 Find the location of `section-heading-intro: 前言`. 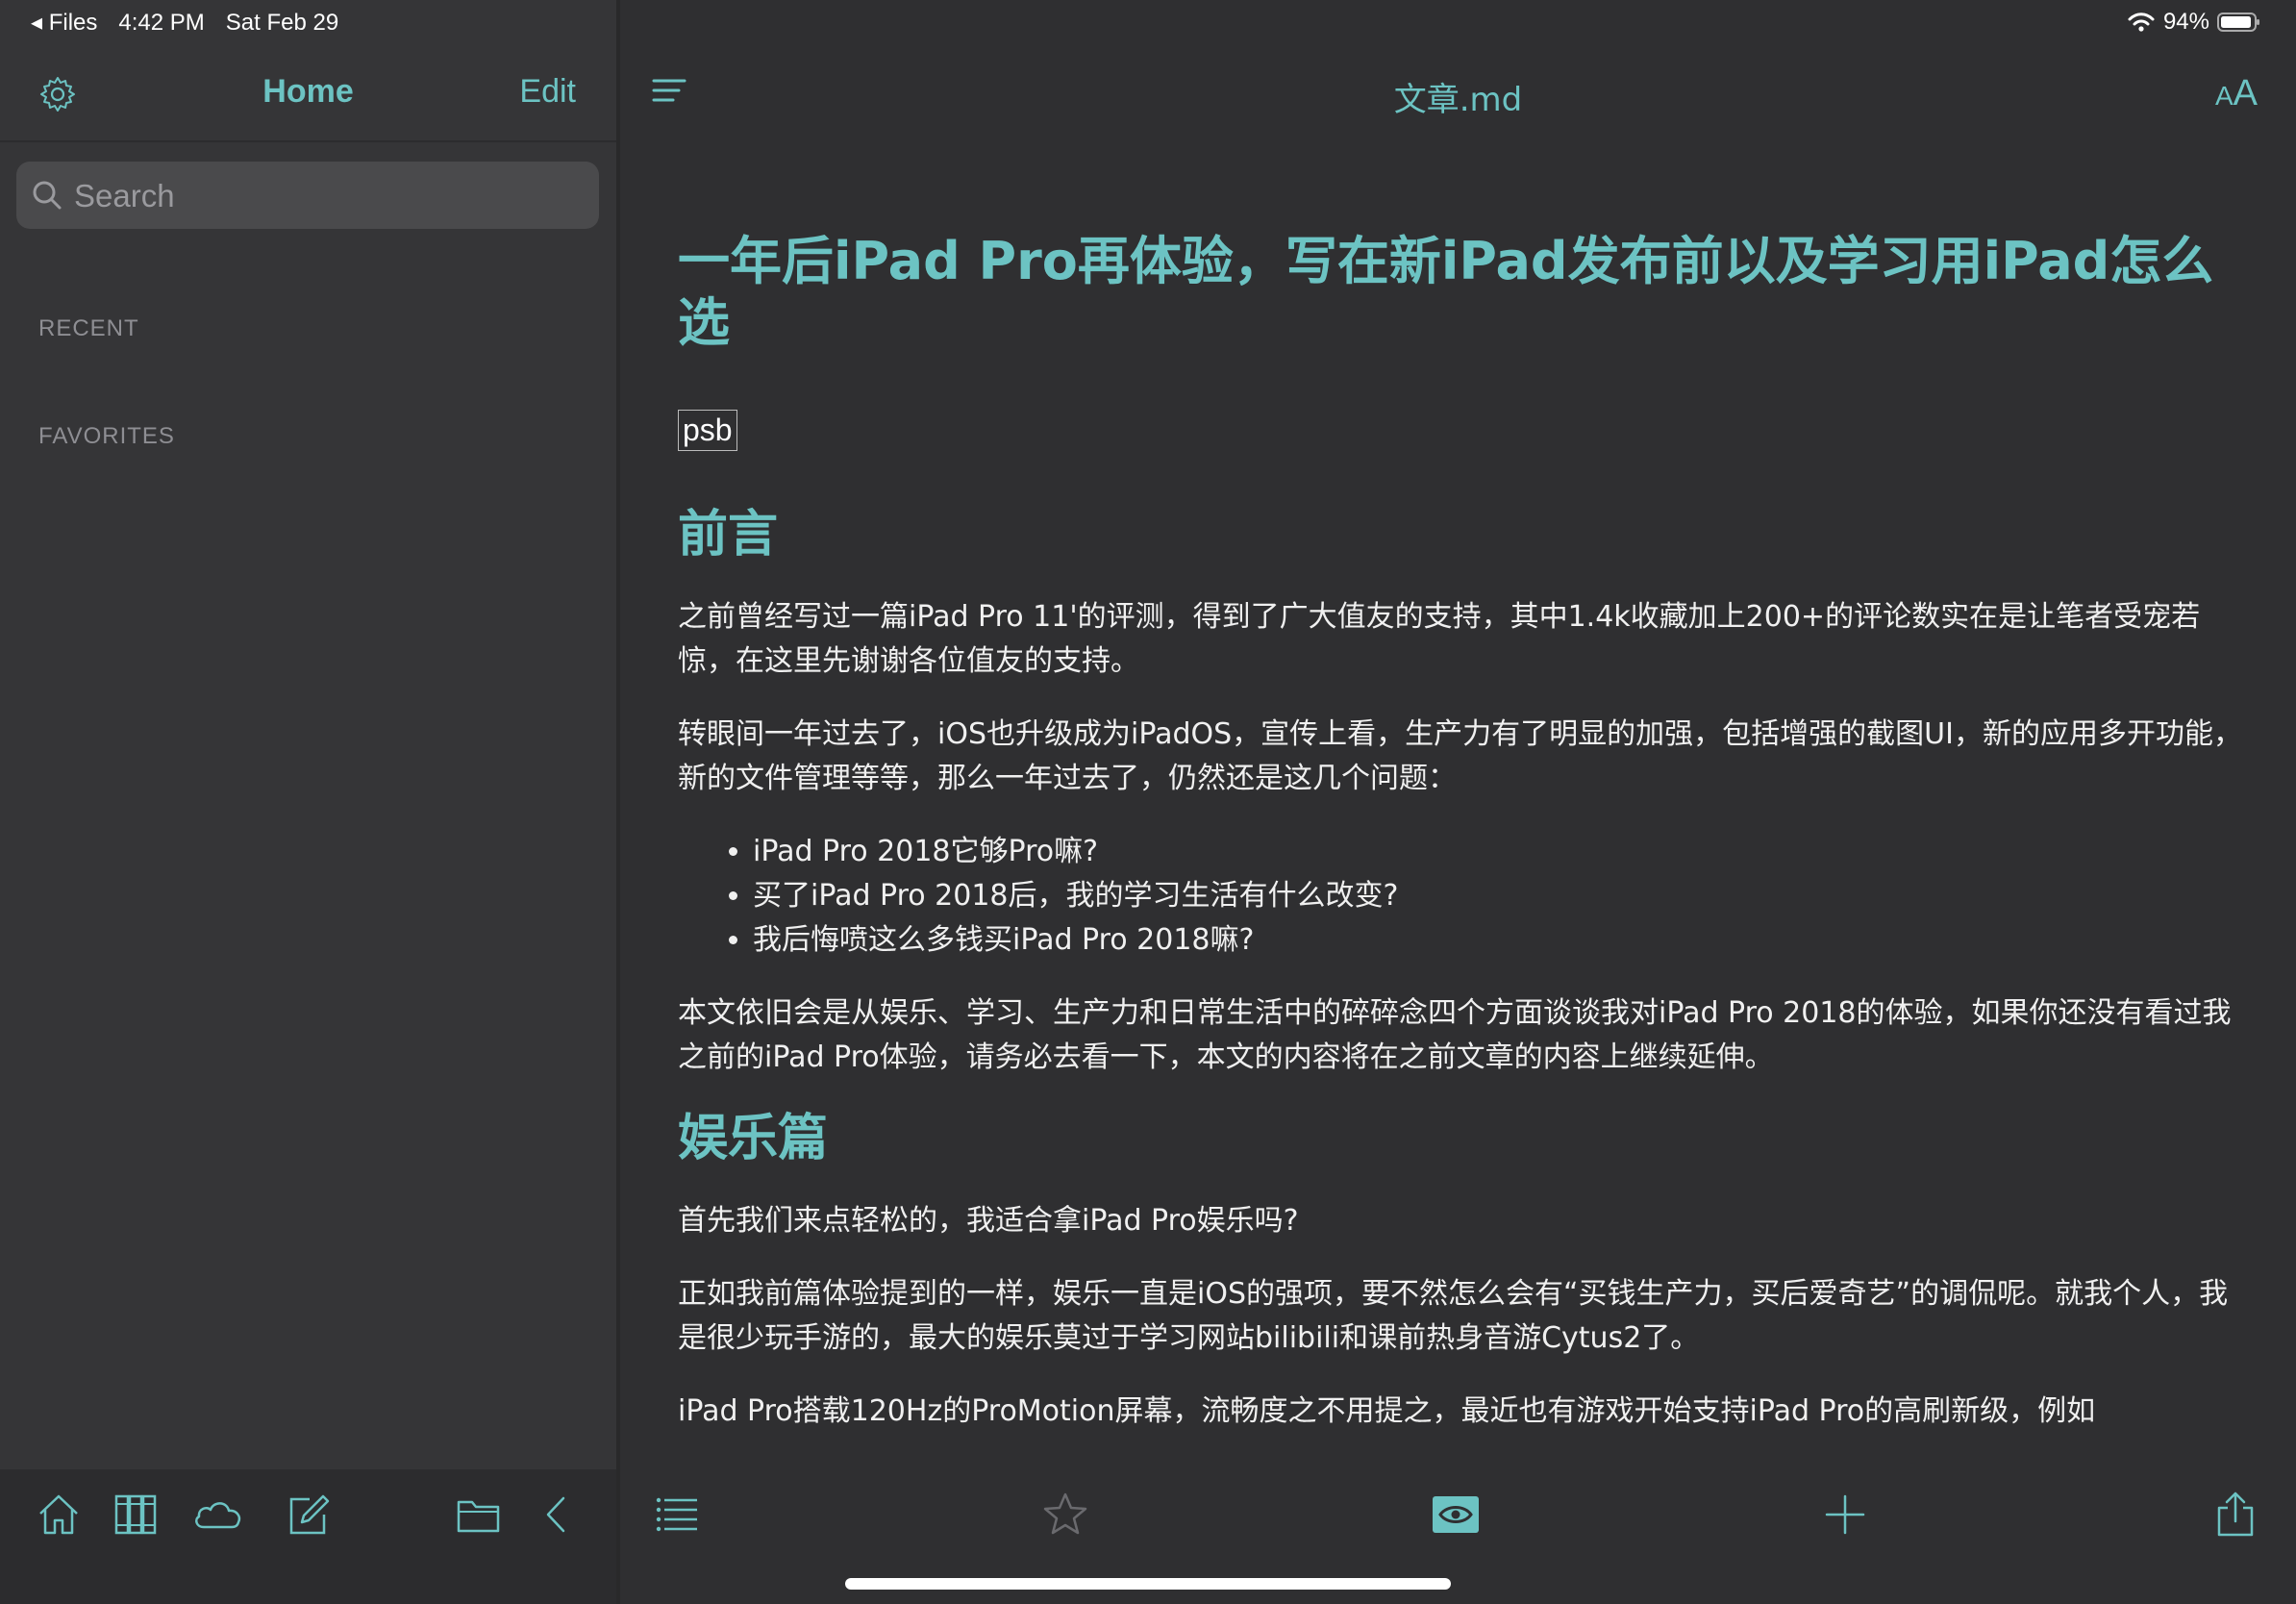

section-heading-intro: 前言 is located at coordinates (728, 535).